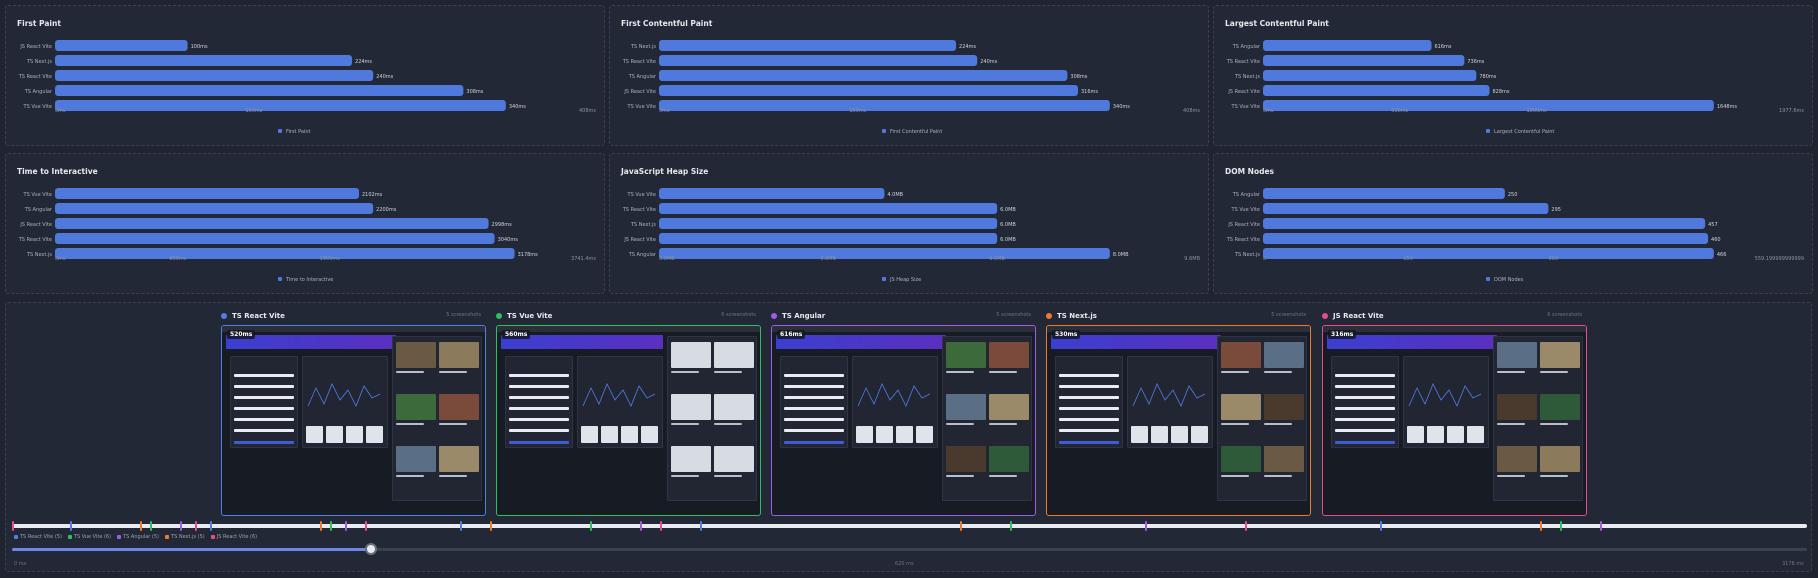  What do you see at coordinates (524, 316) in the screenshot?
I see `screenshot-header: TS Vue Vite` at bounding box center [524, 316].